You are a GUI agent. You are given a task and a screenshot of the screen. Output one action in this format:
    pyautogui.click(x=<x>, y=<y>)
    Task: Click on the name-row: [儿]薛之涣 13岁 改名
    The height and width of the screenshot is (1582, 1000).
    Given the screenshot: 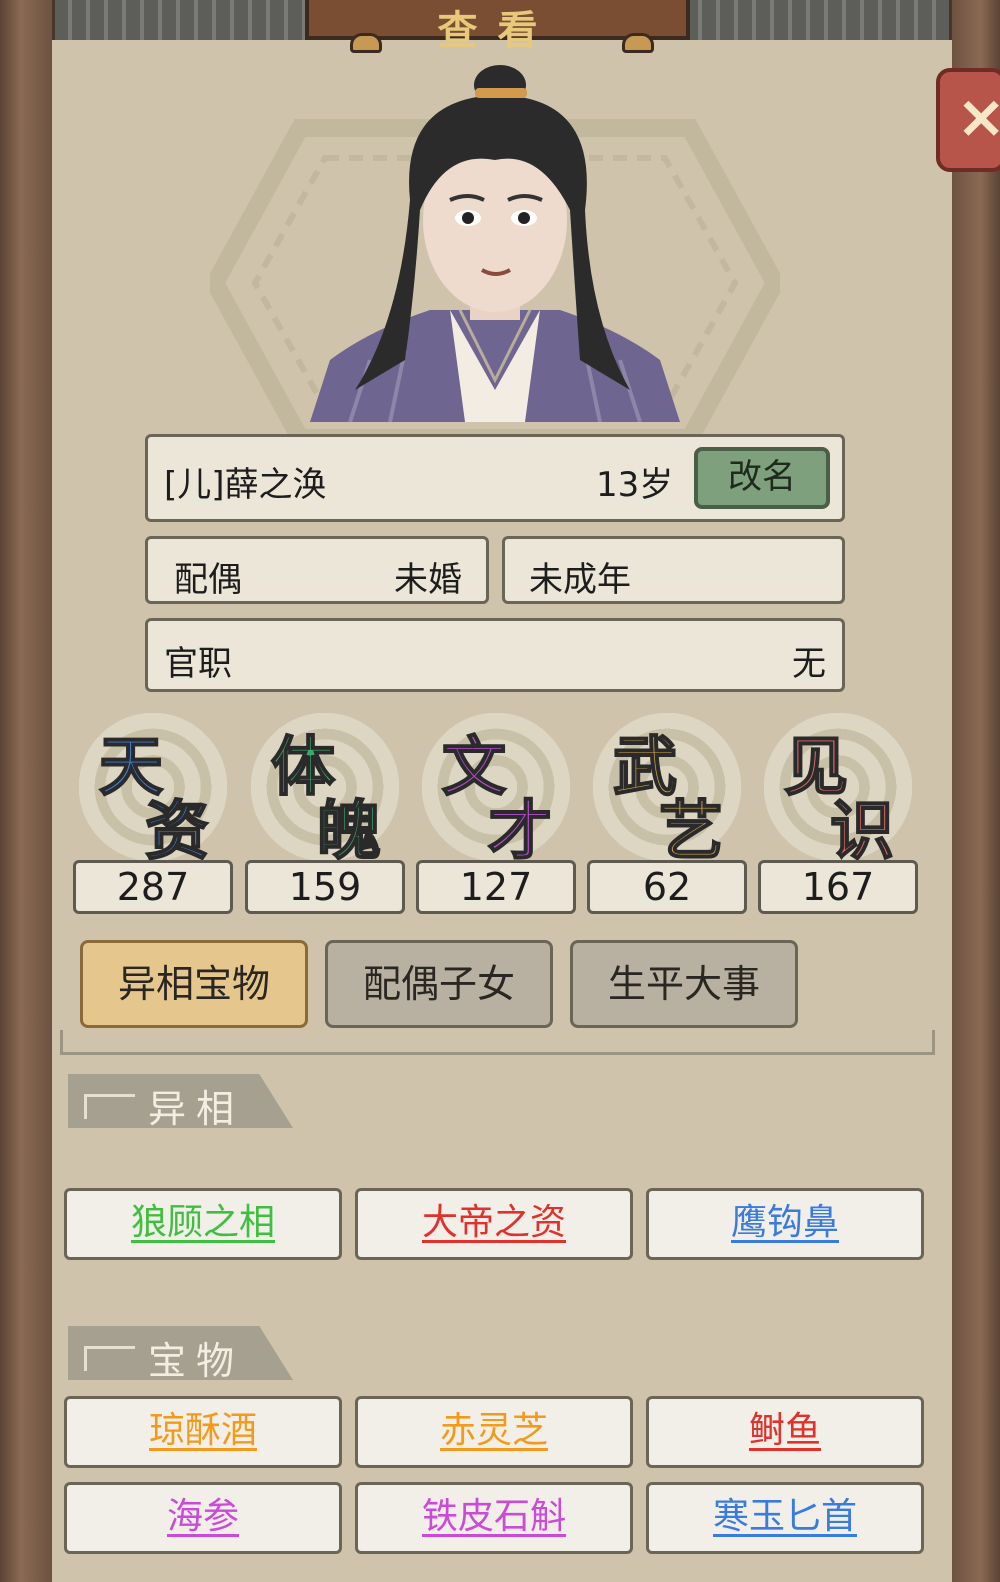 What is the action you would take?
    pyautogui.click(x=495, y=478)
    